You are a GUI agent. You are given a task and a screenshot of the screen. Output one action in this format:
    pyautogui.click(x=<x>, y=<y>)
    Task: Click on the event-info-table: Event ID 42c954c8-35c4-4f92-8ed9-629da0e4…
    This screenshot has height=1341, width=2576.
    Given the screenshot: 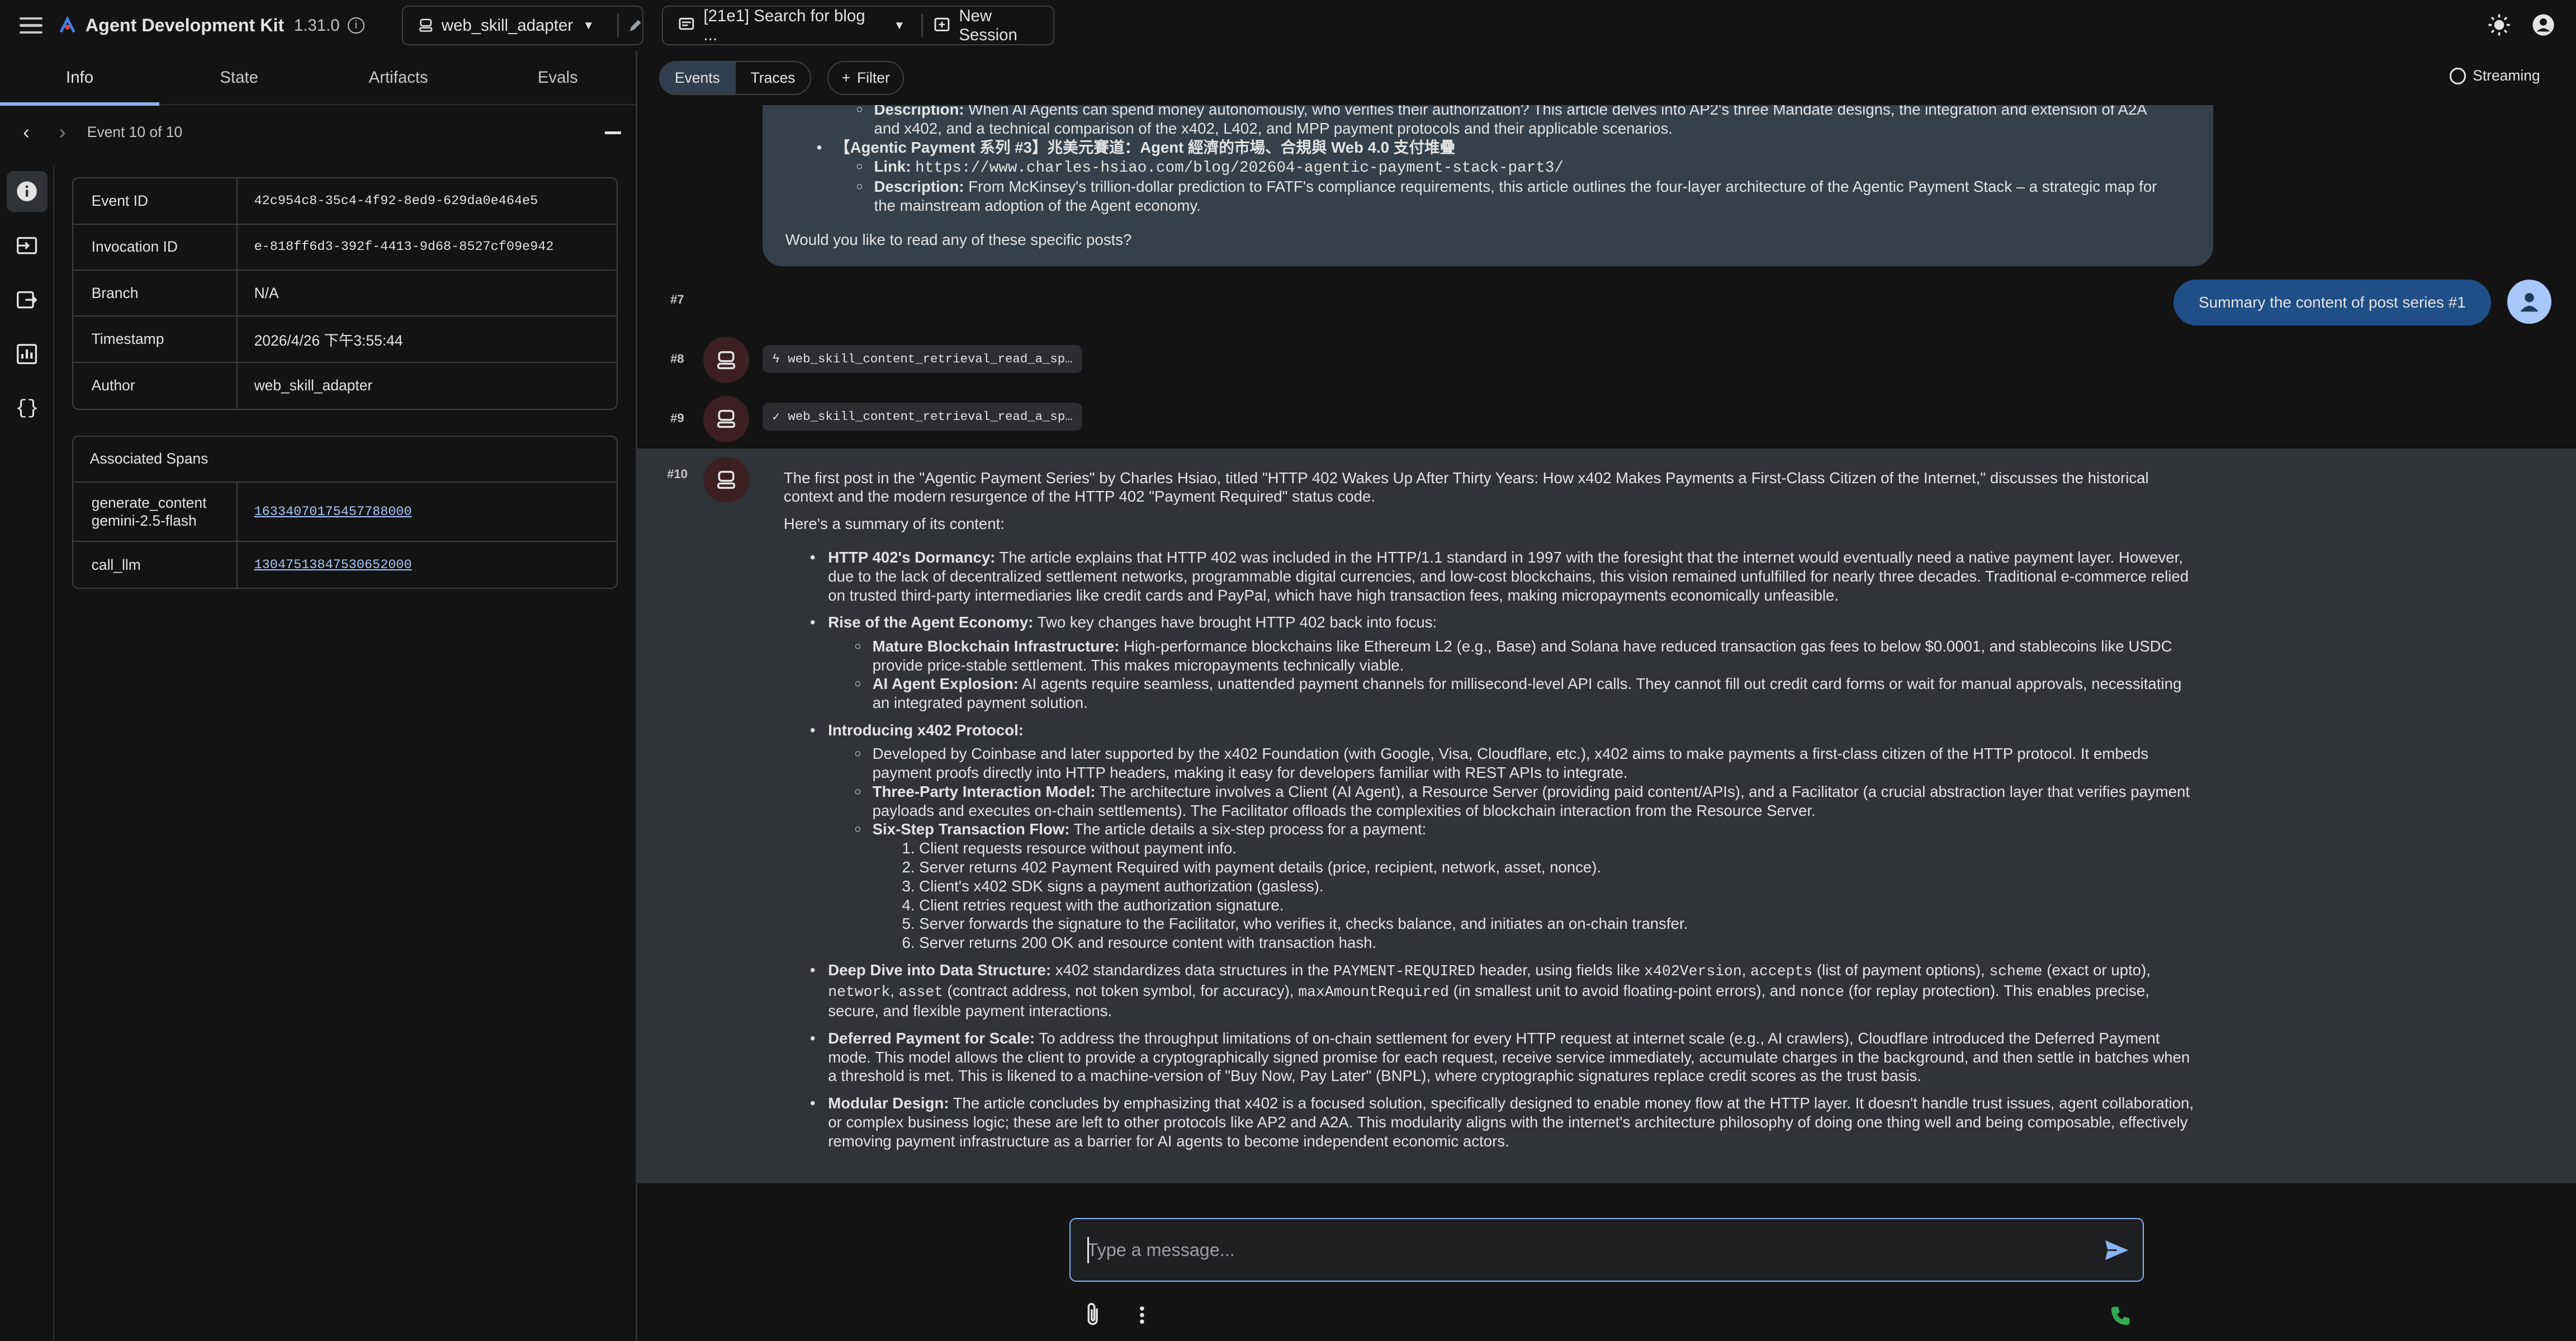 What is the action you would take?
    pyautogui.click(x=345, y=293)
    